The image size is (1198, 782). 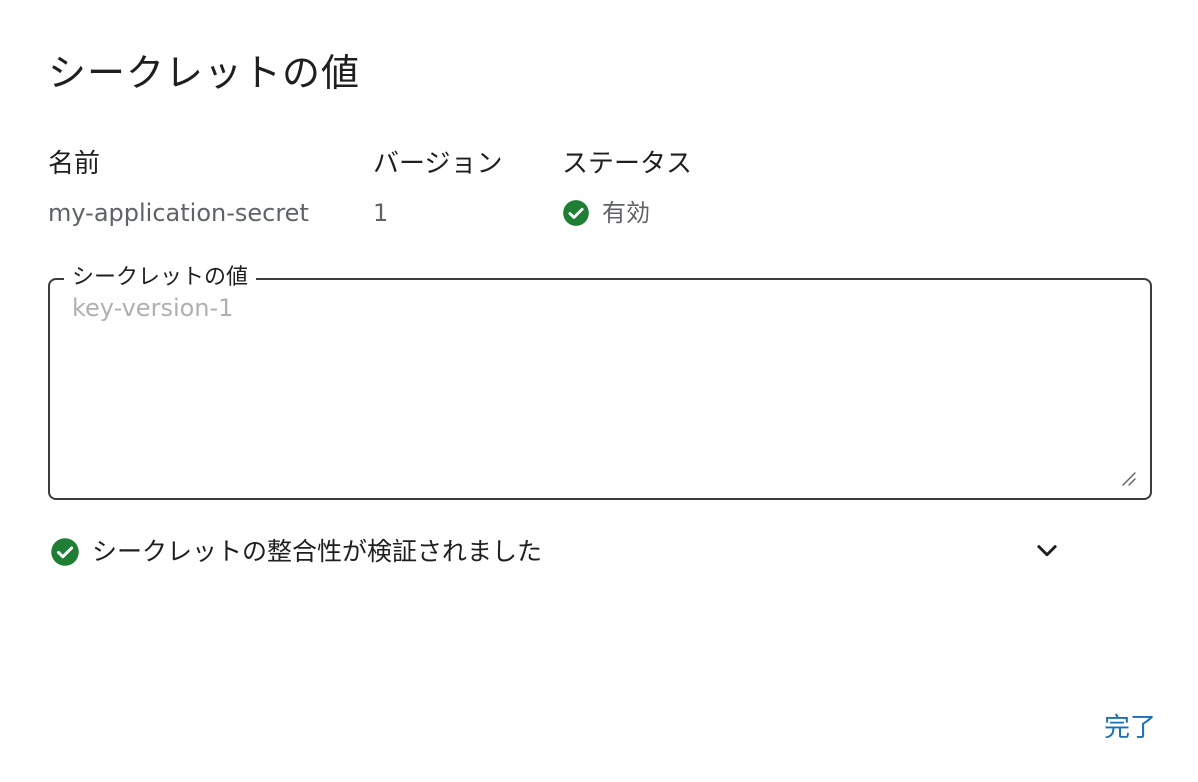 What do you see at coordinates (317, 551) in the screenshot?
I see `verification-text: シークレットの整合性が検証されました` at bounding box center [317, 551].